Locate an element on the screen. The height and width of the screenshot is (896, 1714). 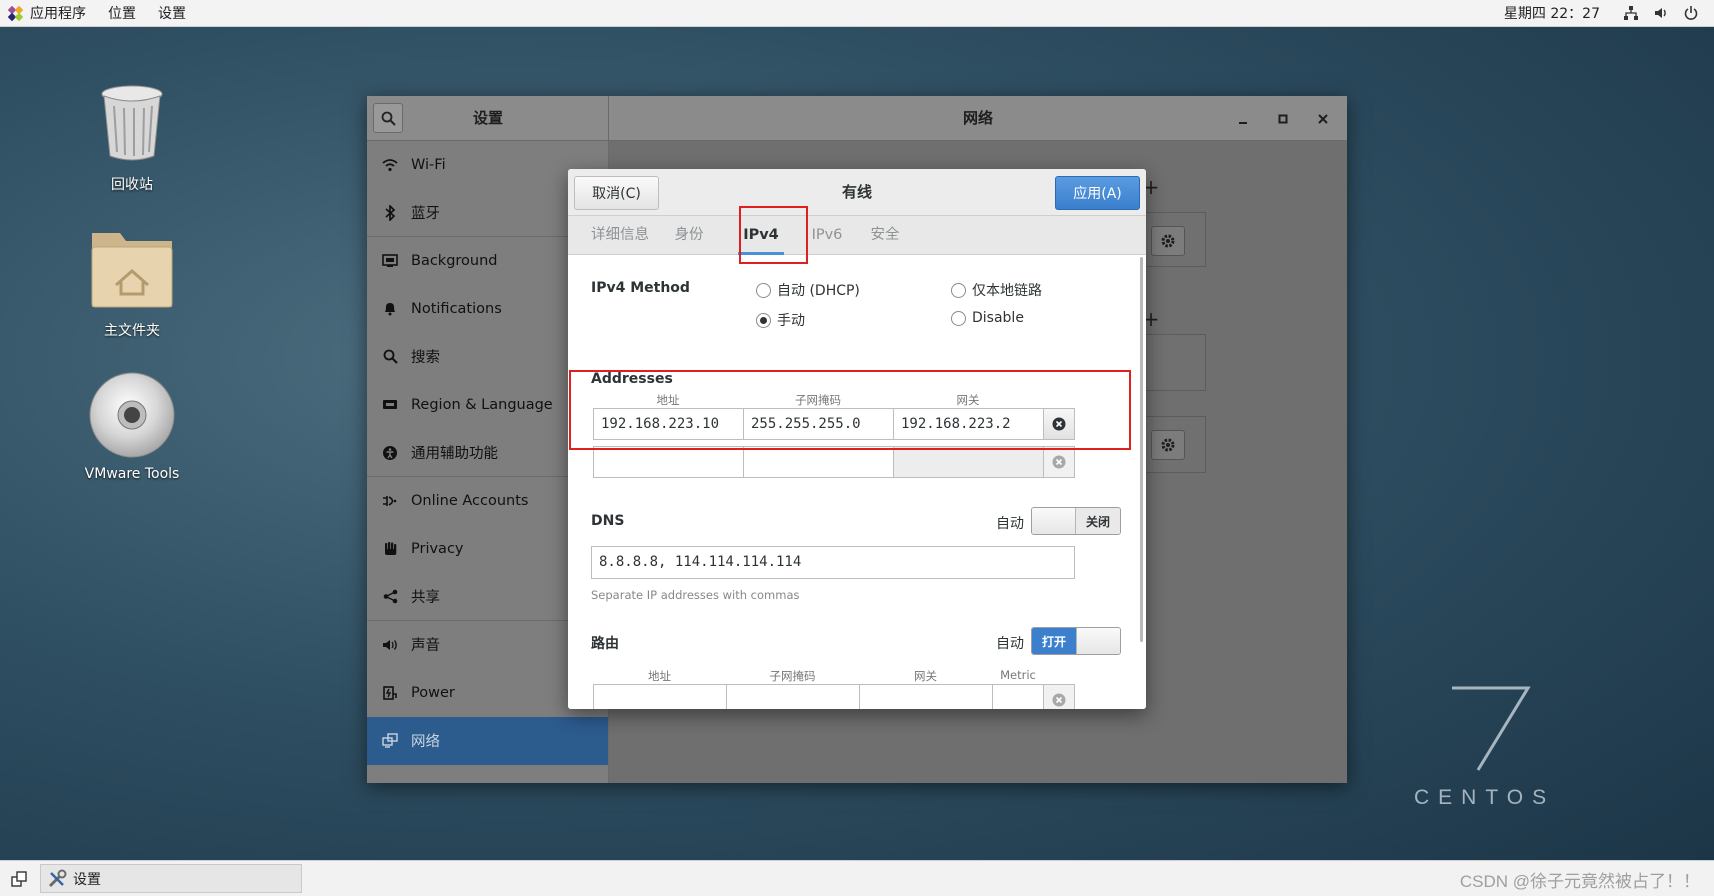
taskbar-item-label: 设置 is located at coordinates (87, 879).